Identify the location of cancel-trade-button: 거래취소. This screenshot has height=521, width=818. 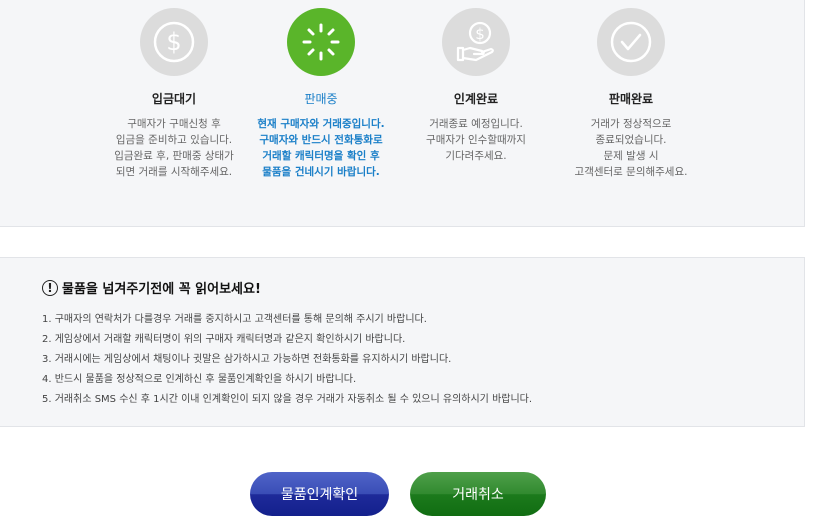
(478, 494).